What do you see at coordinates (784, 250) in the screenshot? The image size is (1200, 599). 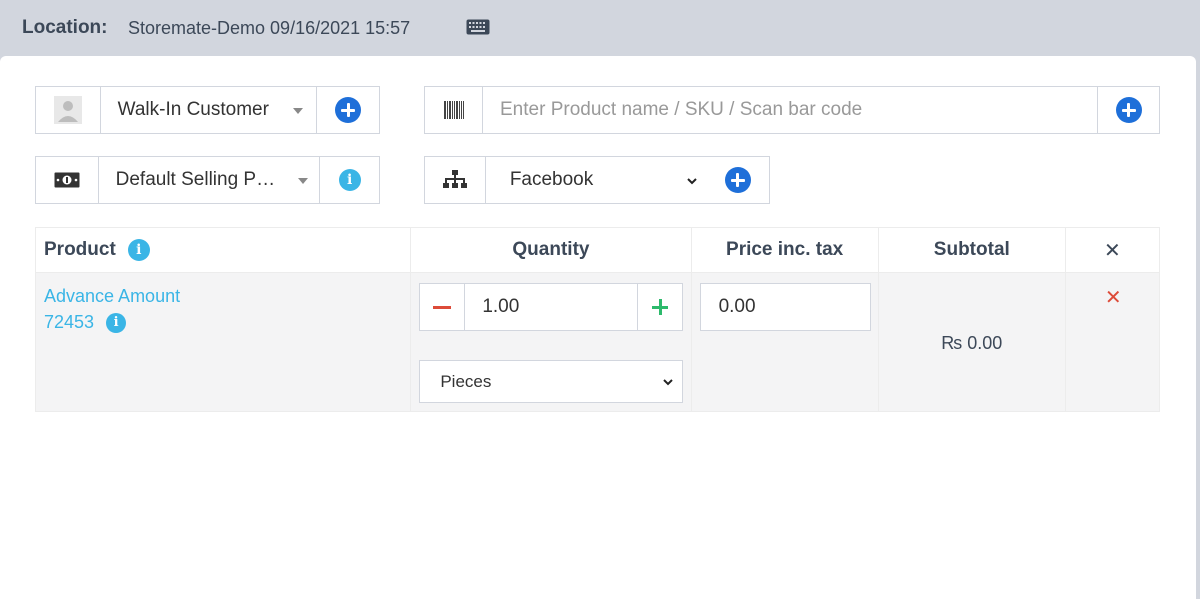 I see `price-header: Price inc. tax` at bounding box center [784, 250].